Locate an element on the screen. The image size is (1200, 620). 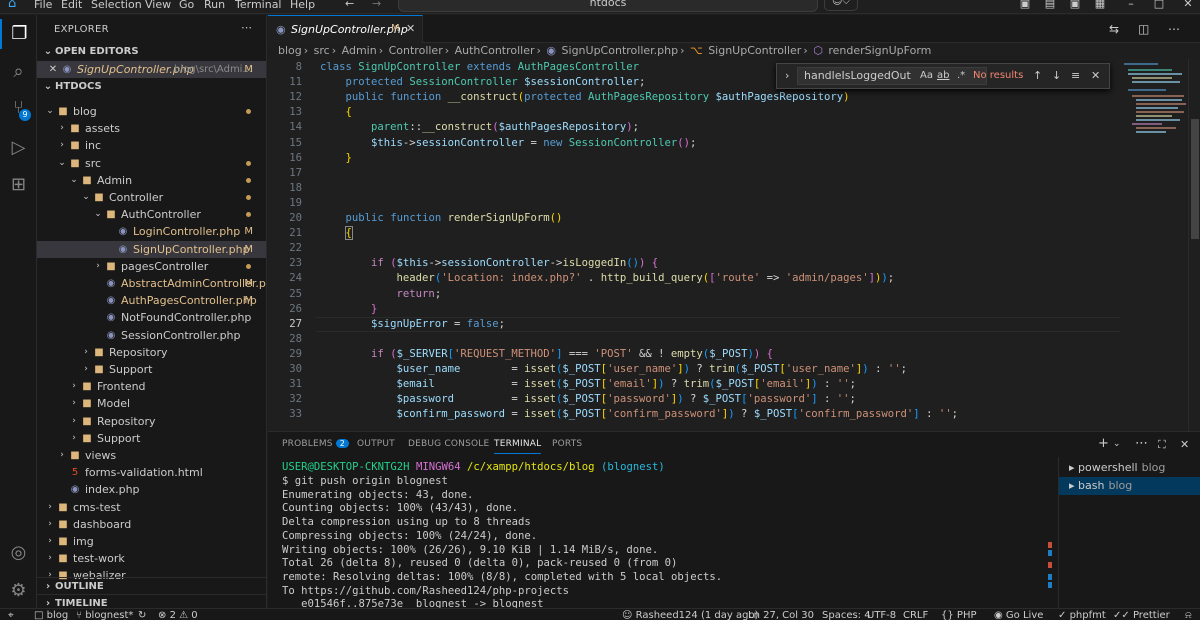
status-spaces: Spaces: 4 is located at coordinates (846, 615).